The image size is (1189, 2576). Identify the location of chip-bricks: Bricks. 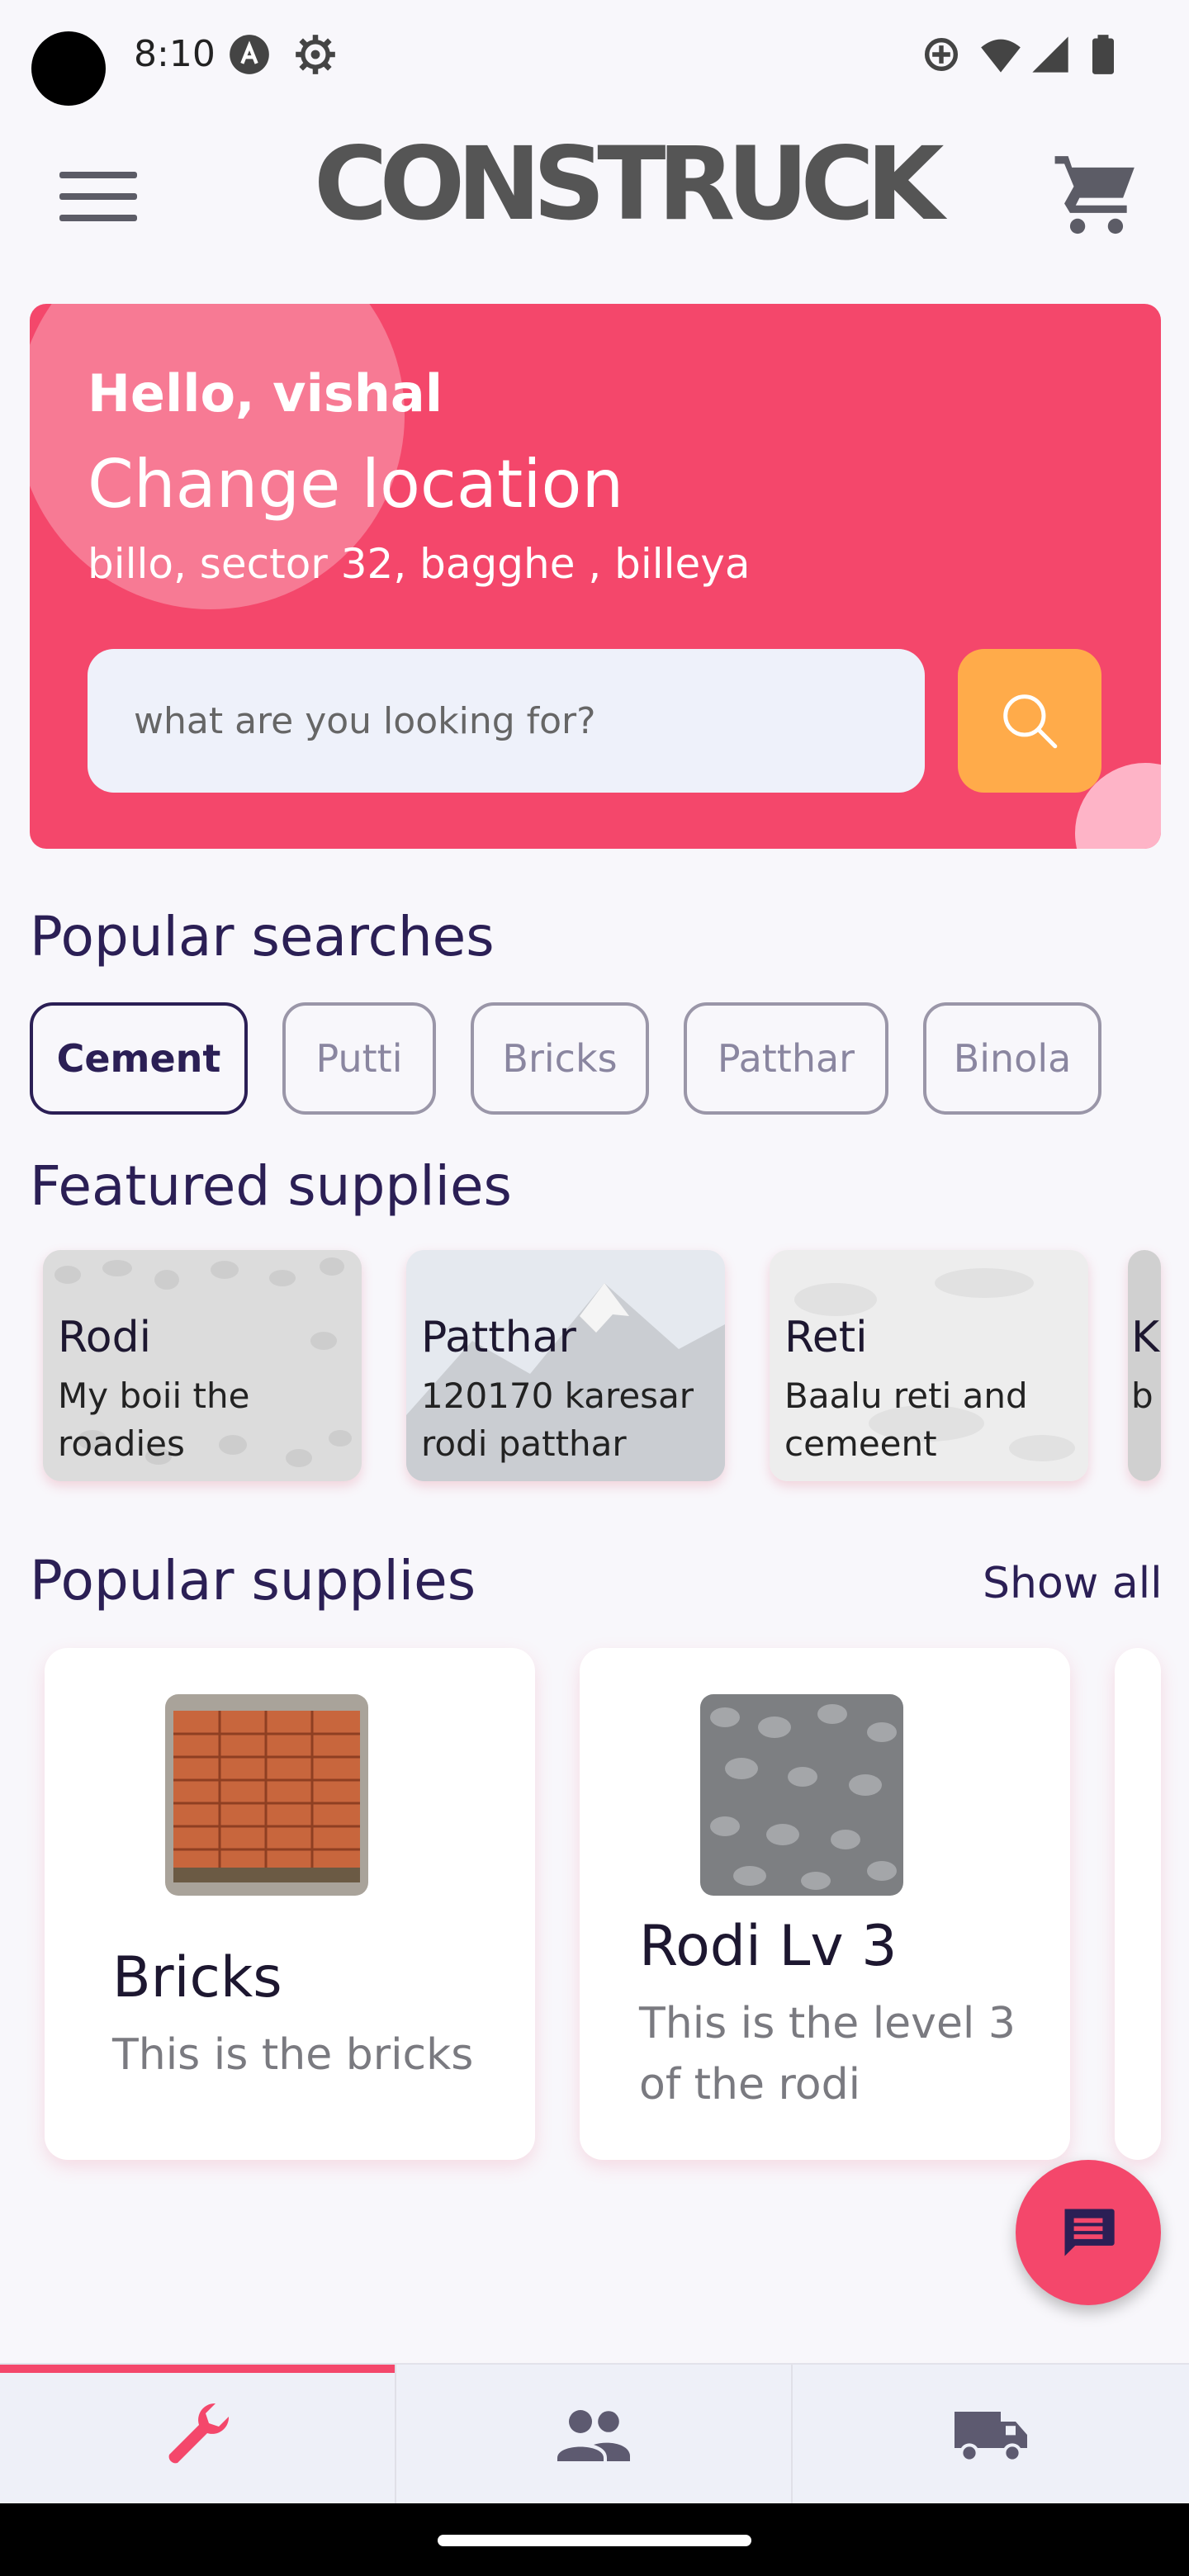
(560, 1058).